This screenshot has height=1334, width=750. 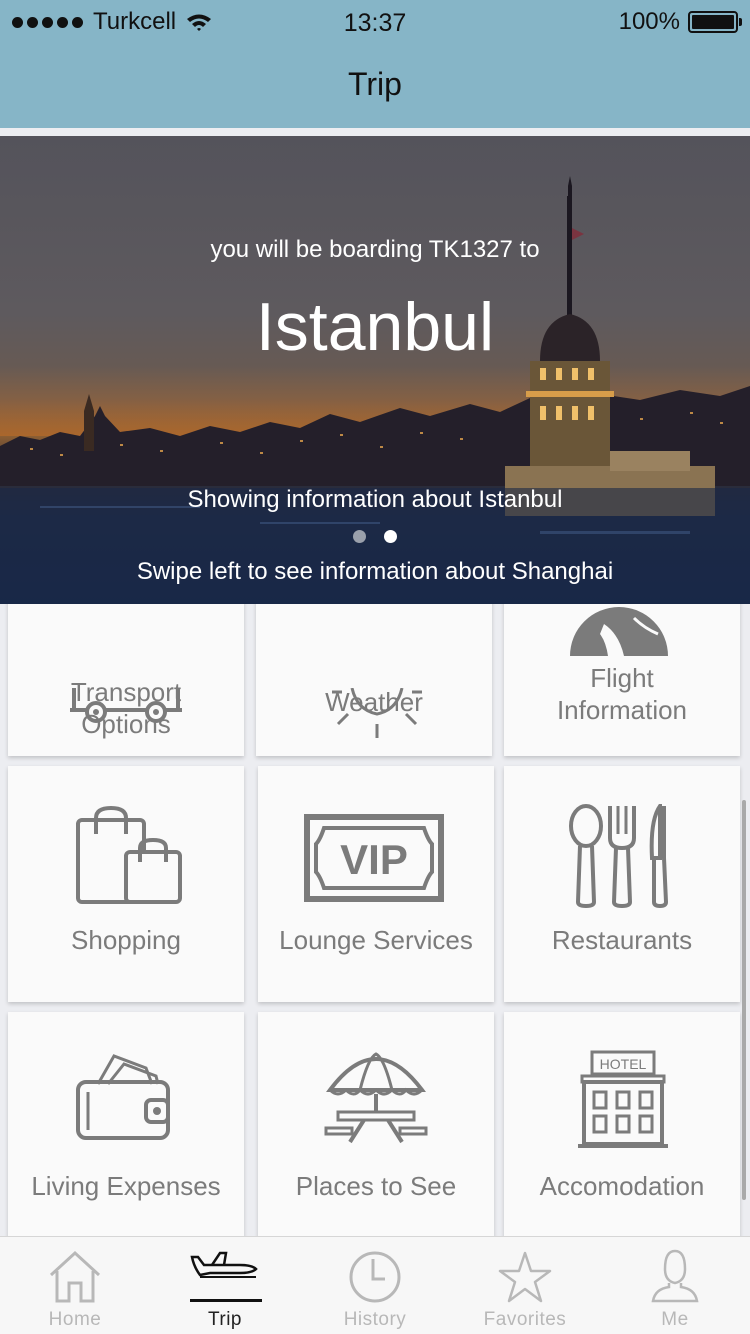 What do you see at coordinates (376, 1098) in the screenshot?
I see `picnic-table-icon` at bounding box center [376, 1098].